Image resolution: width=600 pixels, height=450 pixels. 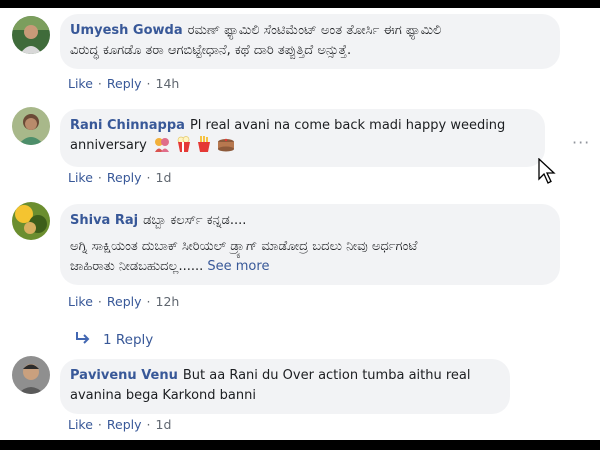 I want to click on popcorn-emoji-icon, so click(x=184, y=147).